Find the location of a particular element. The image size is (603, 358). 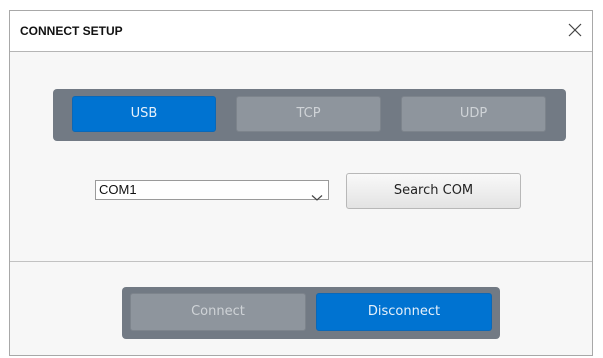

connect-button: Connect is located at coordinates (218, 312).